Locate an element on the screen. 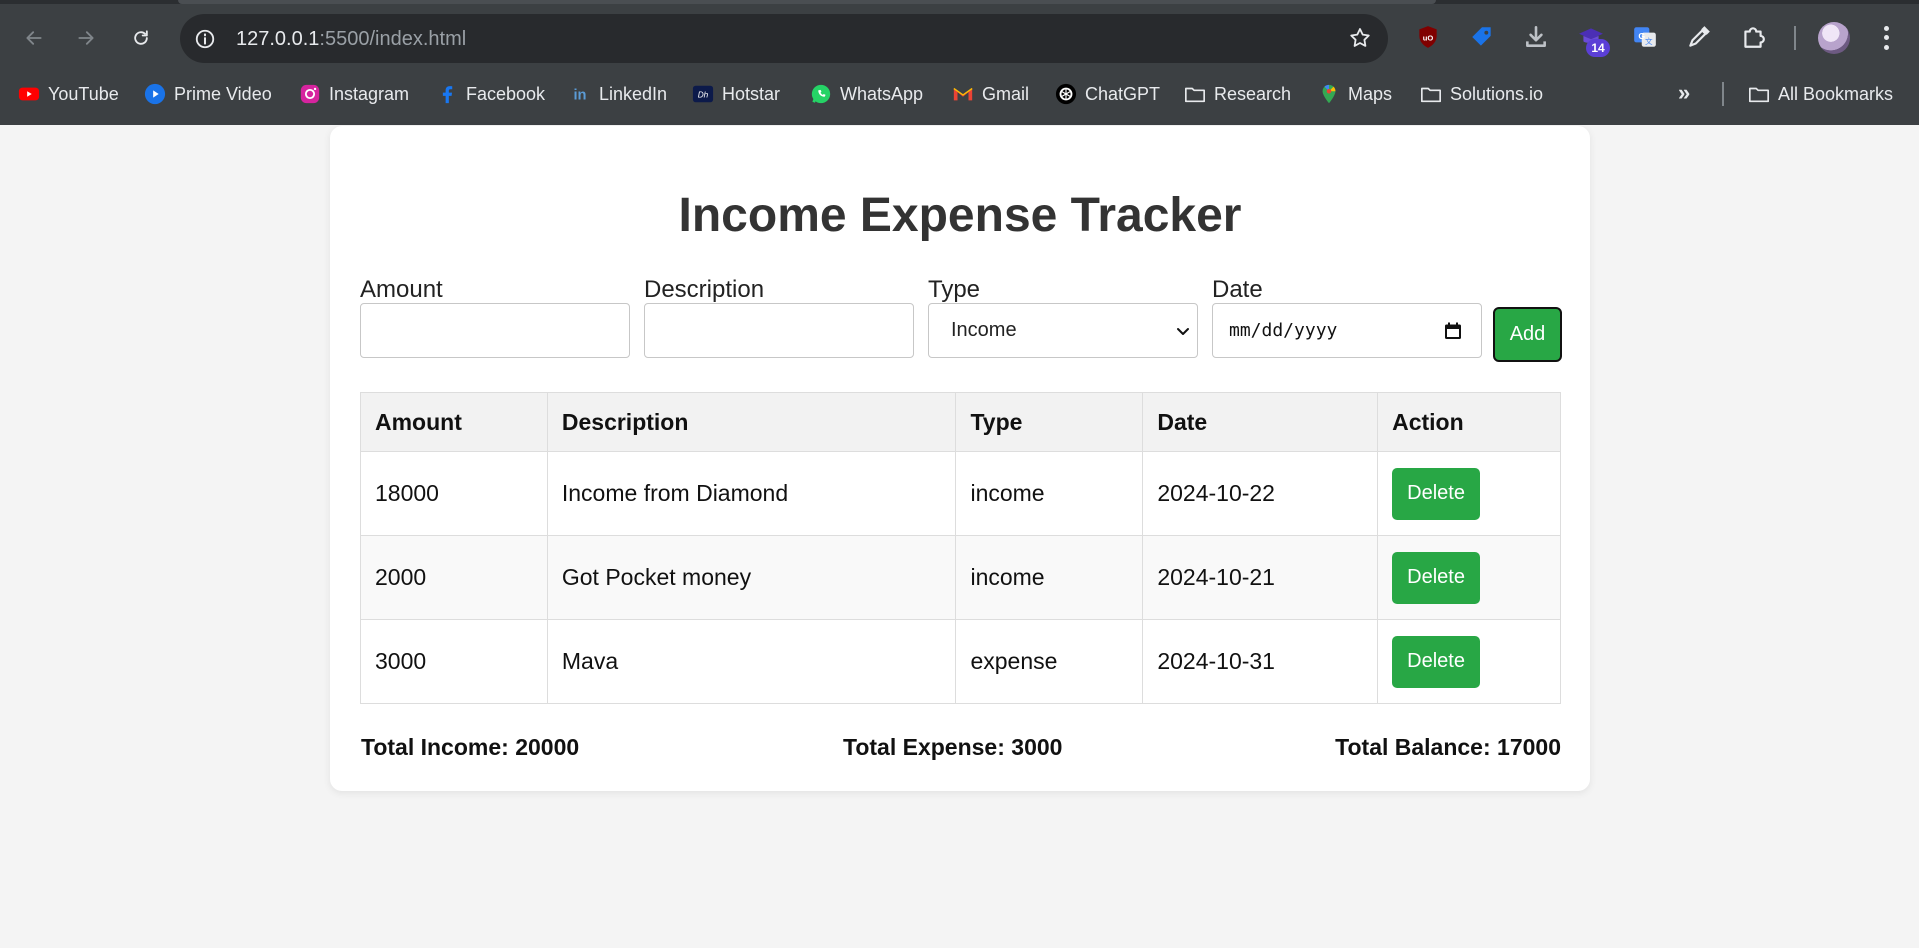  puzzle-piece-icon is located at coordinates (1754, 37).